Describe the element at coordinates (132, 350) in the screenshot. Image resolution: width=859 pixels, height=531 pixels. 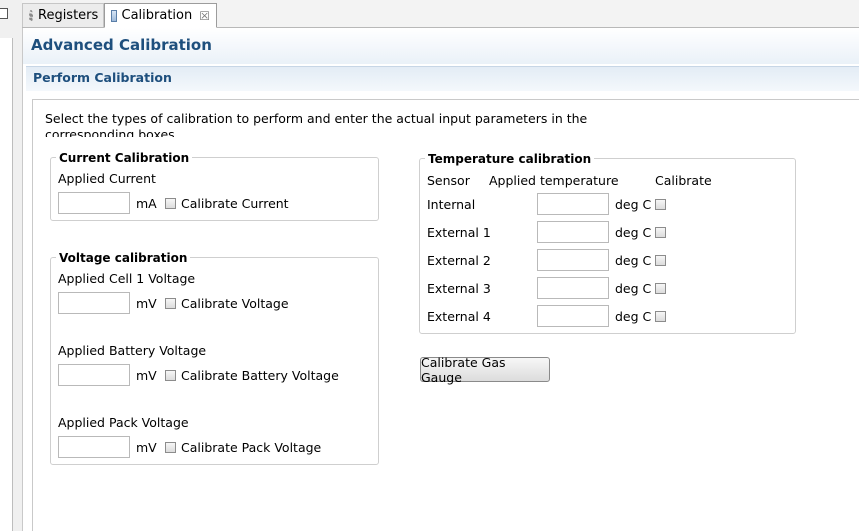
I see `battery-voltage-label: Applied Battery Voltage` at that location.